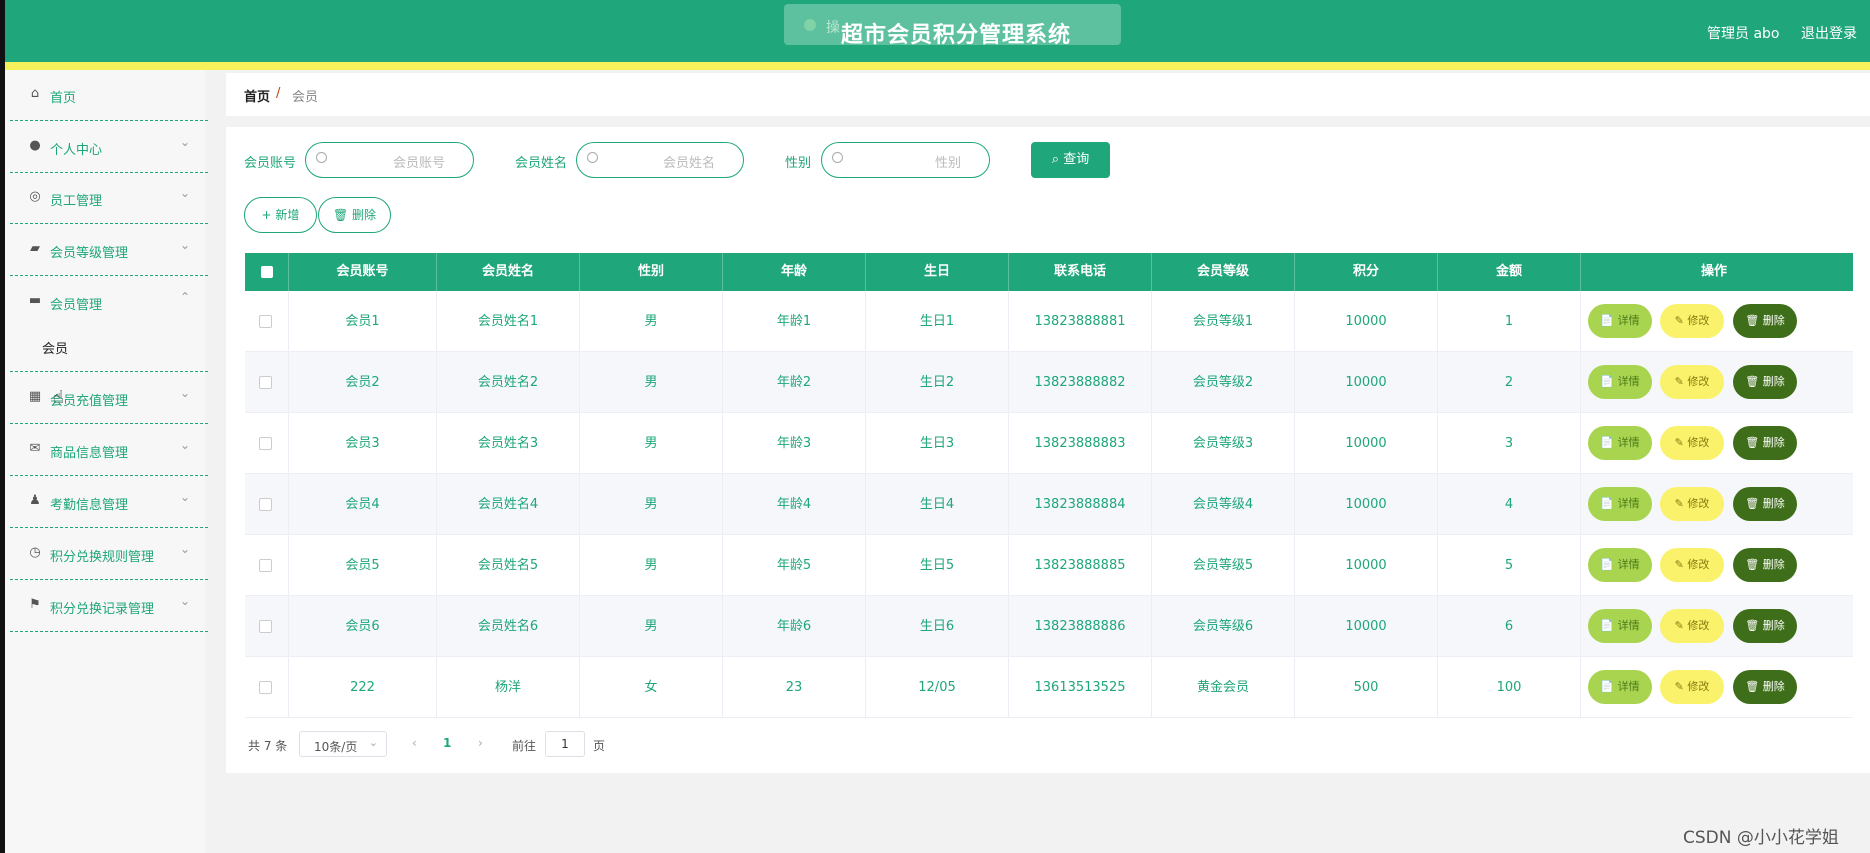 The image size is (1870, 853). Describe the element at coordinates (109, 554) in the screenshot. I see `sidebar-item-exchange-rules: ◷ 积分兑换规则管理 ⌄` at that location.